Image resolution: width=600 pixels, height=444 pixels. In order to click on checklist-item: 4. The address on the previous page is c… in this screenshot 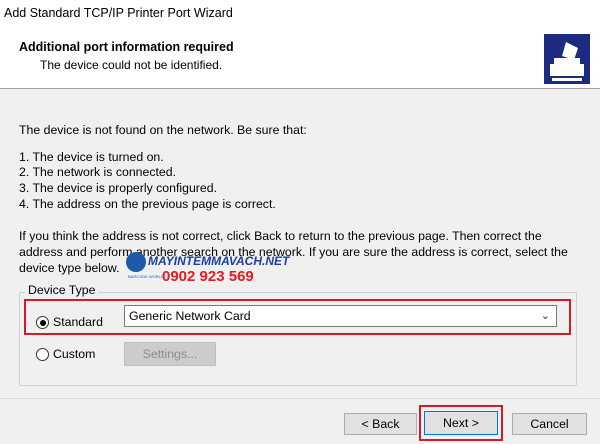, I will do `click(147, 204)`.